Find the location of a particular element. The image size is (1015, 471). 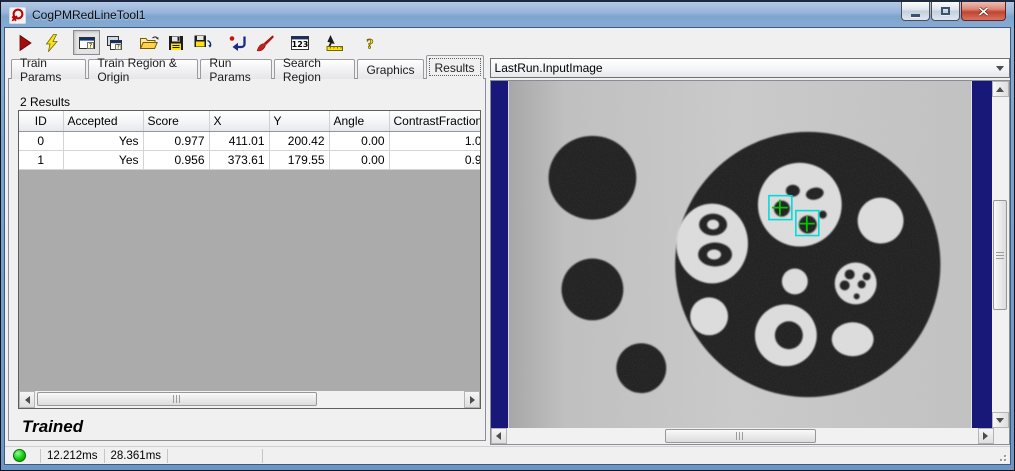

titlebar: CogPMRedLineTool1 is located at coordinates (507, 15).